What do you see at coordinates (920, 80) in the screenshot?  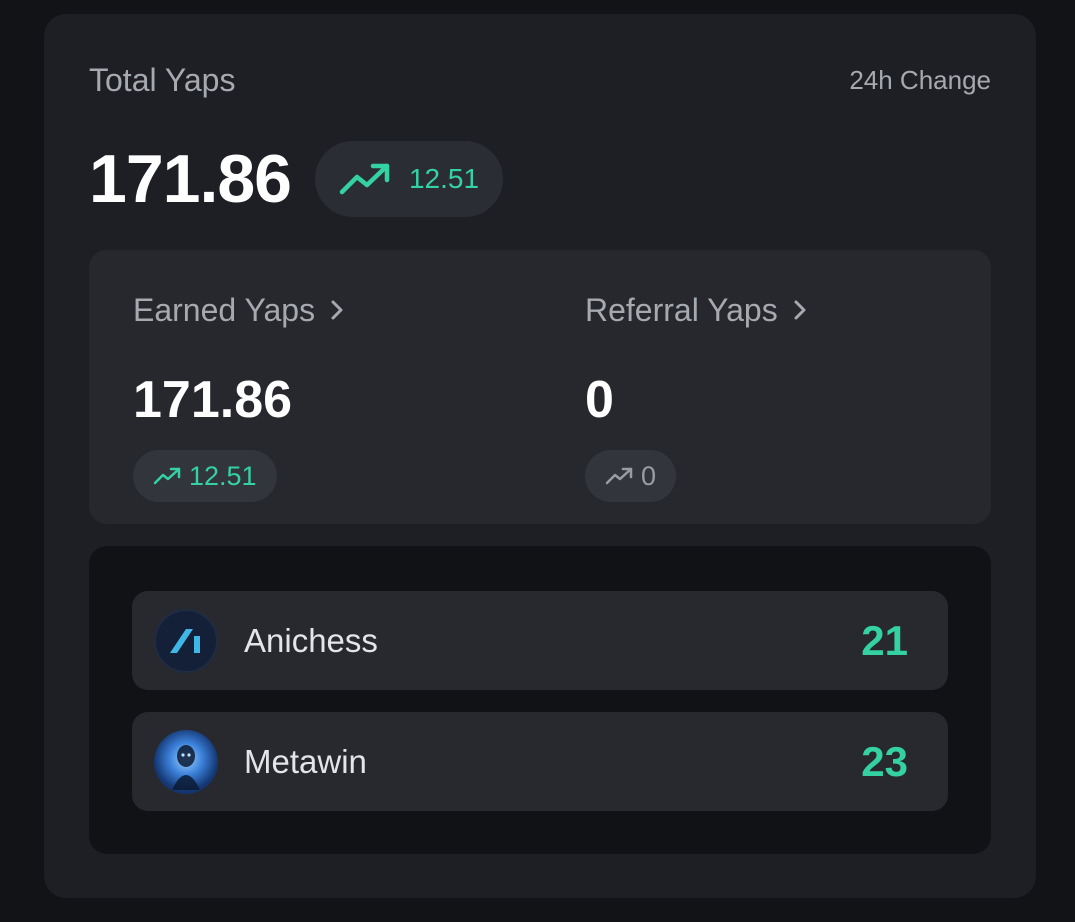 I see `change-label: 24h Change` at bounding box center [920, 80].